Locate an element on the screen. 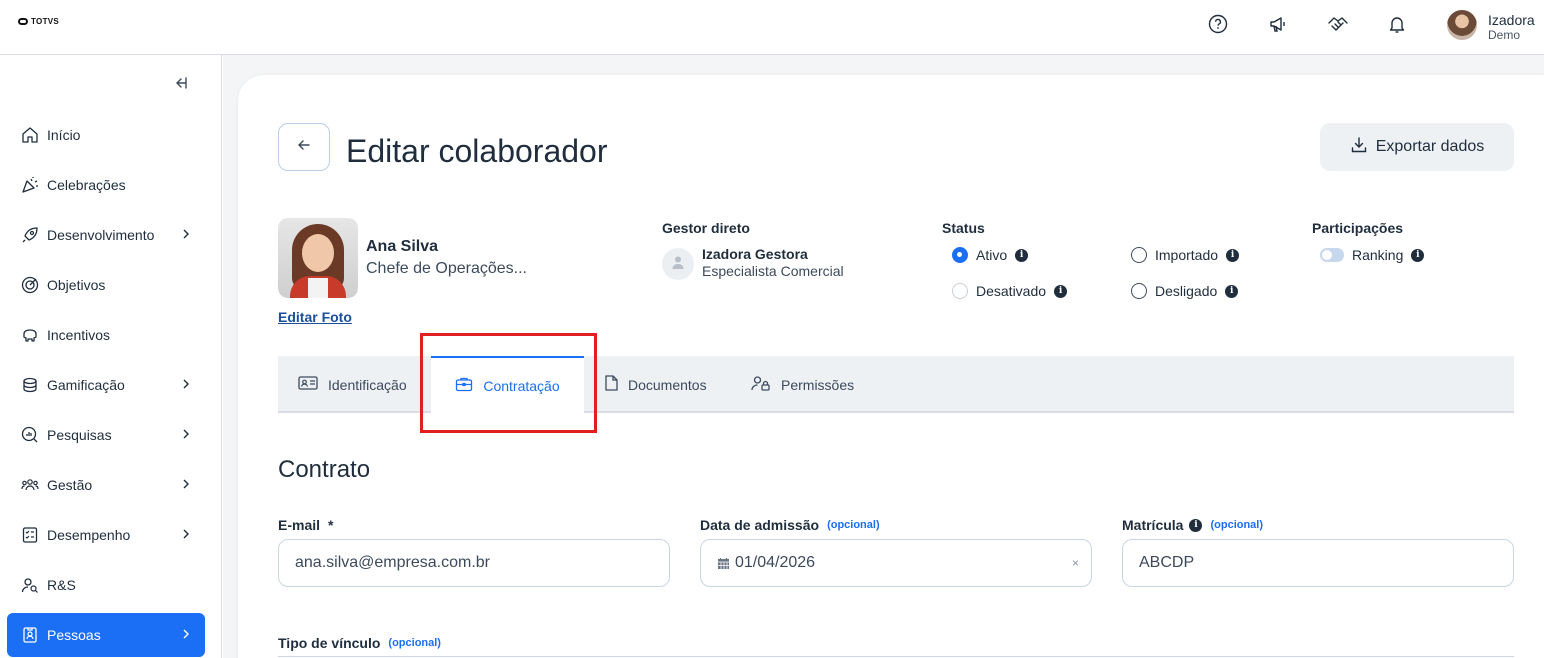 The width and height of the screenshot is (1544, 658). manager-role: Especialista Comercial is located at coordinates (773, 271).